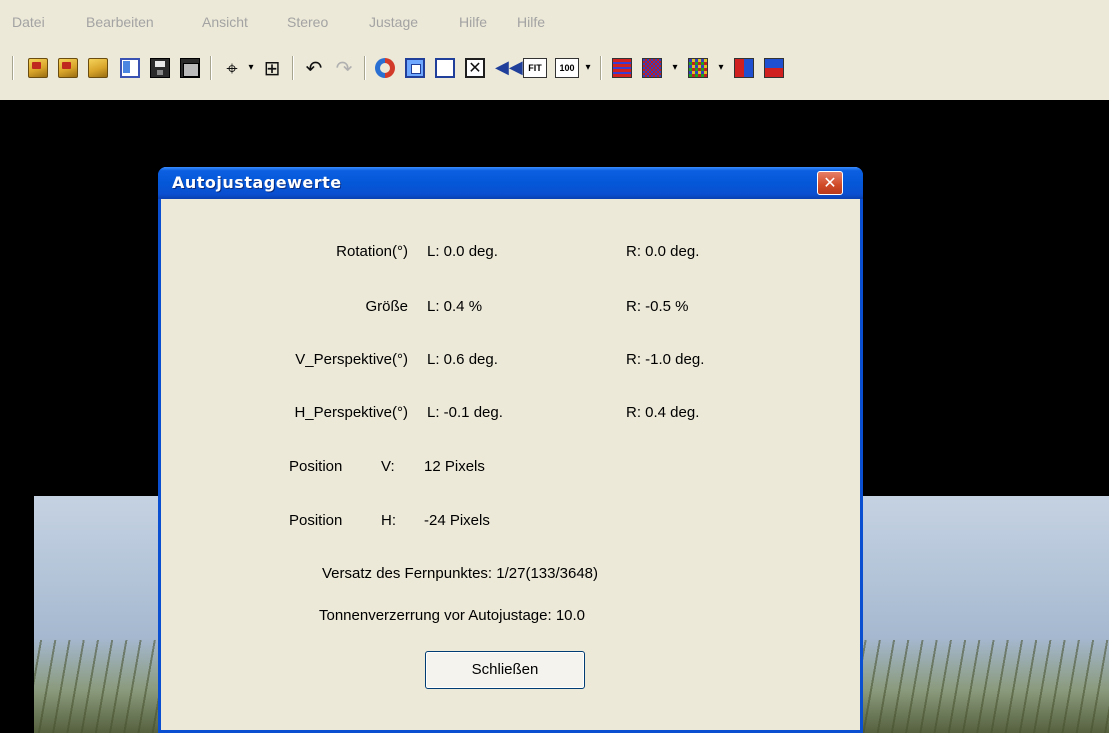 The height and width of the screenshot is (733, 1109). Describe the element at coordinates (462, 359) in the screenshot. I see `v-perspektive-left-value: L: 0.6 deg.` at that location.